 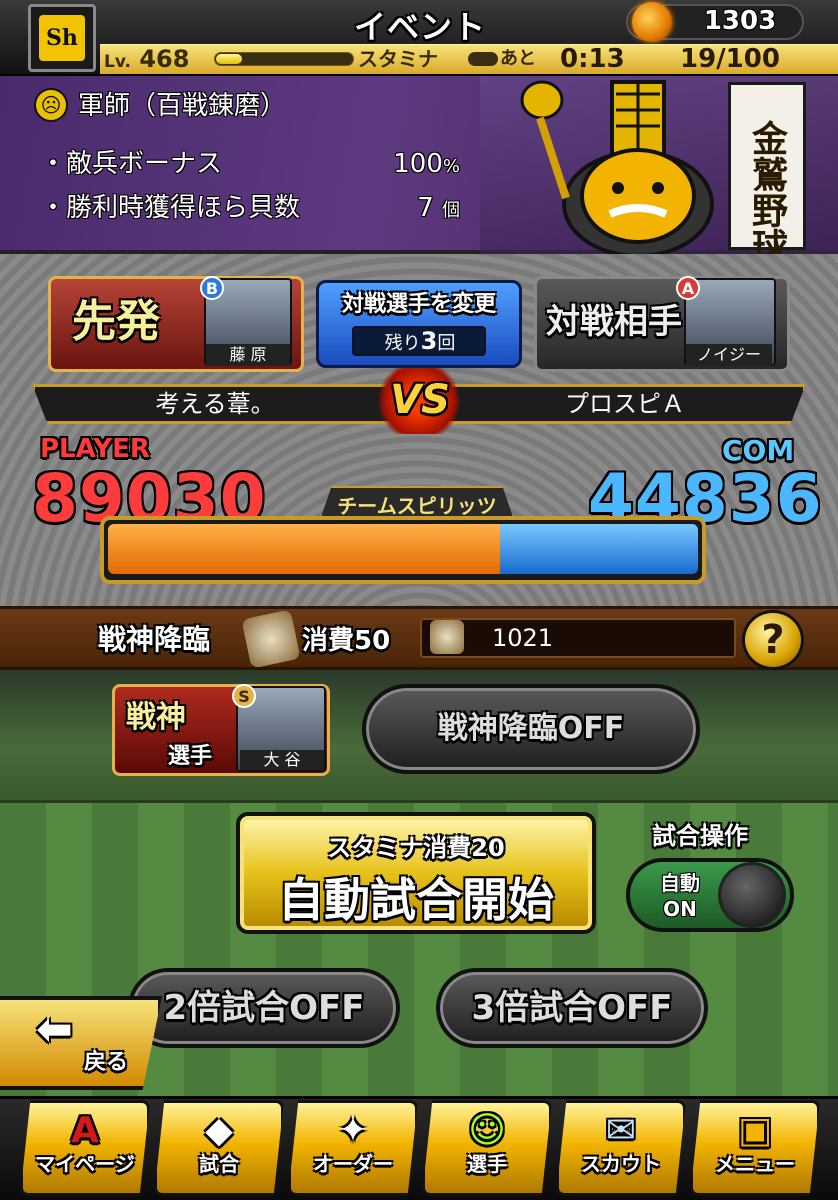 I want to click on toggle-knob, so click(x=752, y=895).